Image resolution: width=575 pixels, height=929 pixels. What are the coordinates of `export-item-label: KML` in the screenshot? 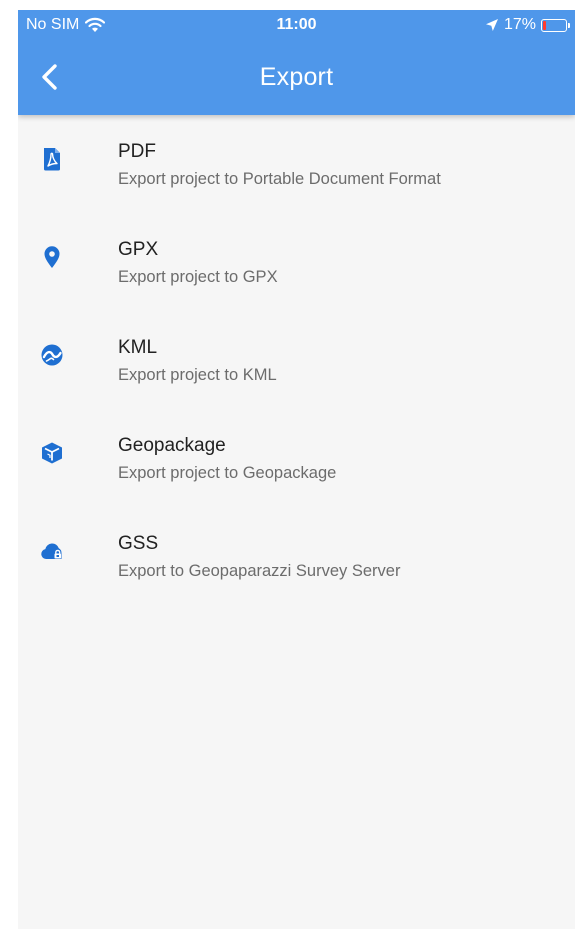 It's located at (138, 347).